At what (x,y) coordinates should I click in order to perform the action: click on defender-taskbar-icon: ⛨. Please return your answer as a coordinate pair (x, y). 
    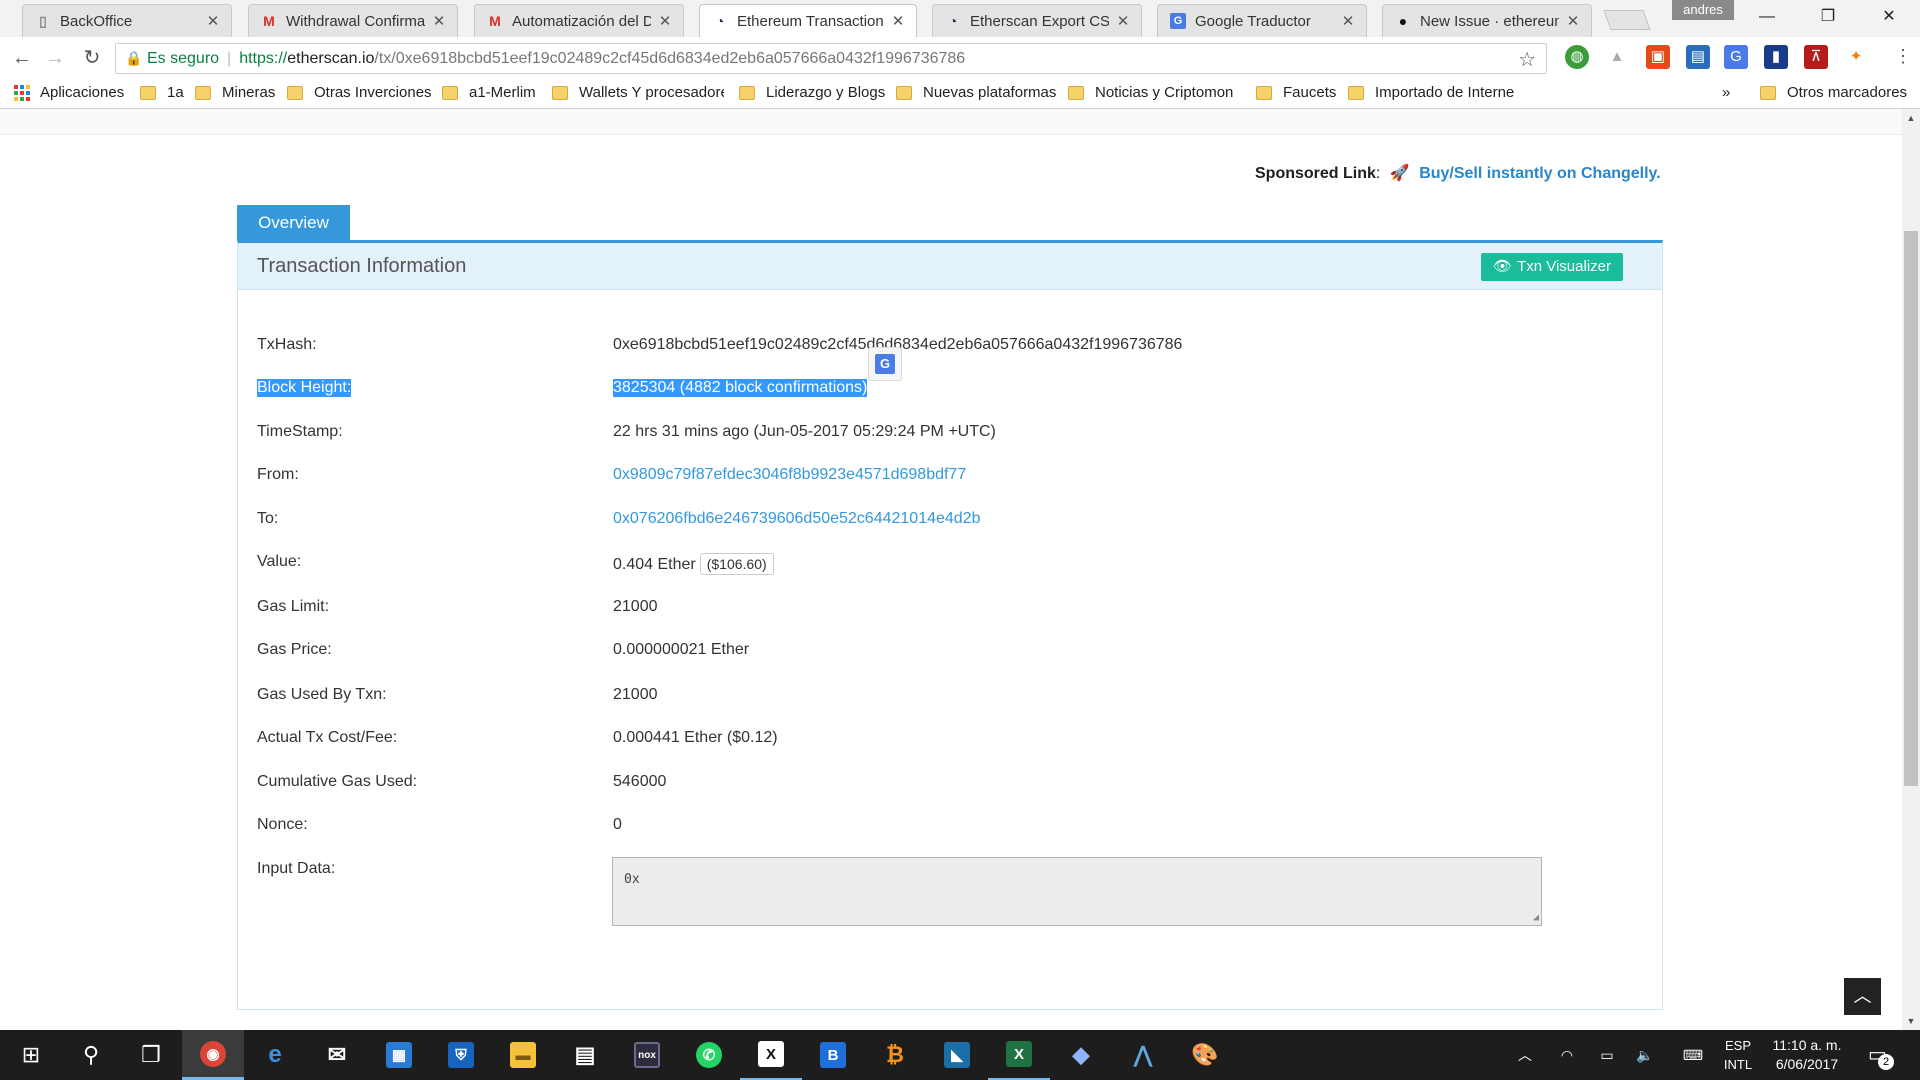
    Looking at the image, I should click on (461, 1055).